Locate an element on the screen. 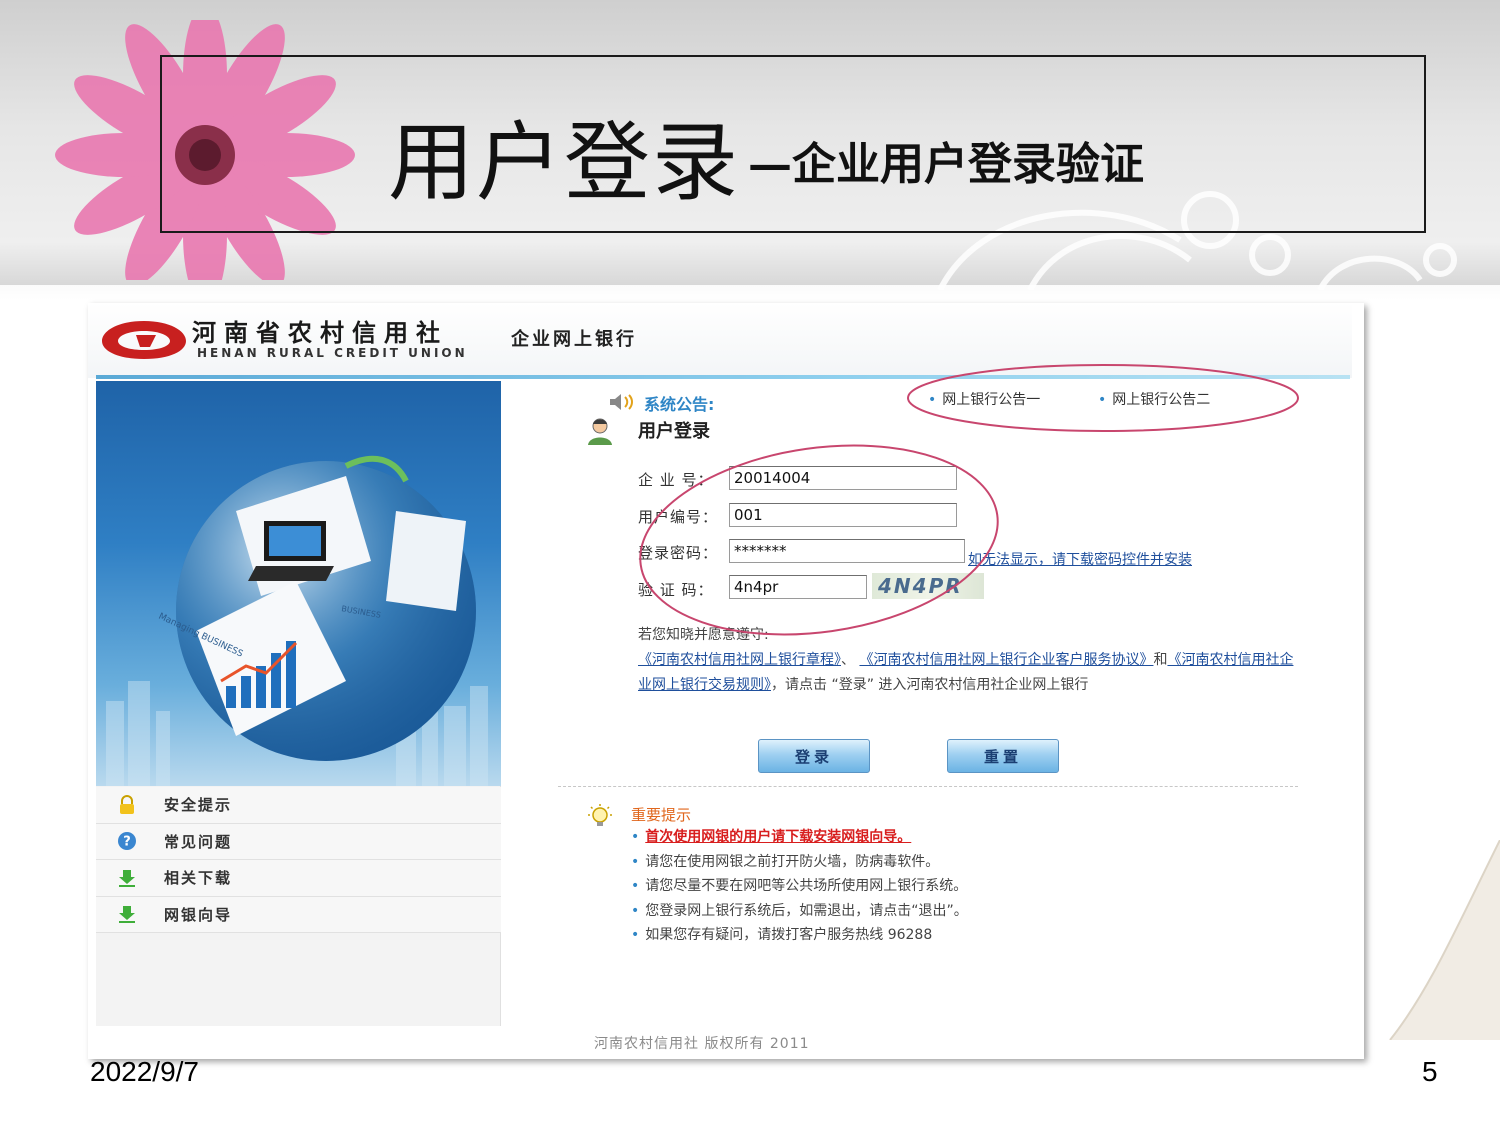 This screenshot has height=1125, width=1500. user-number-label: 用户编号： is located at coordinates (678, 517).